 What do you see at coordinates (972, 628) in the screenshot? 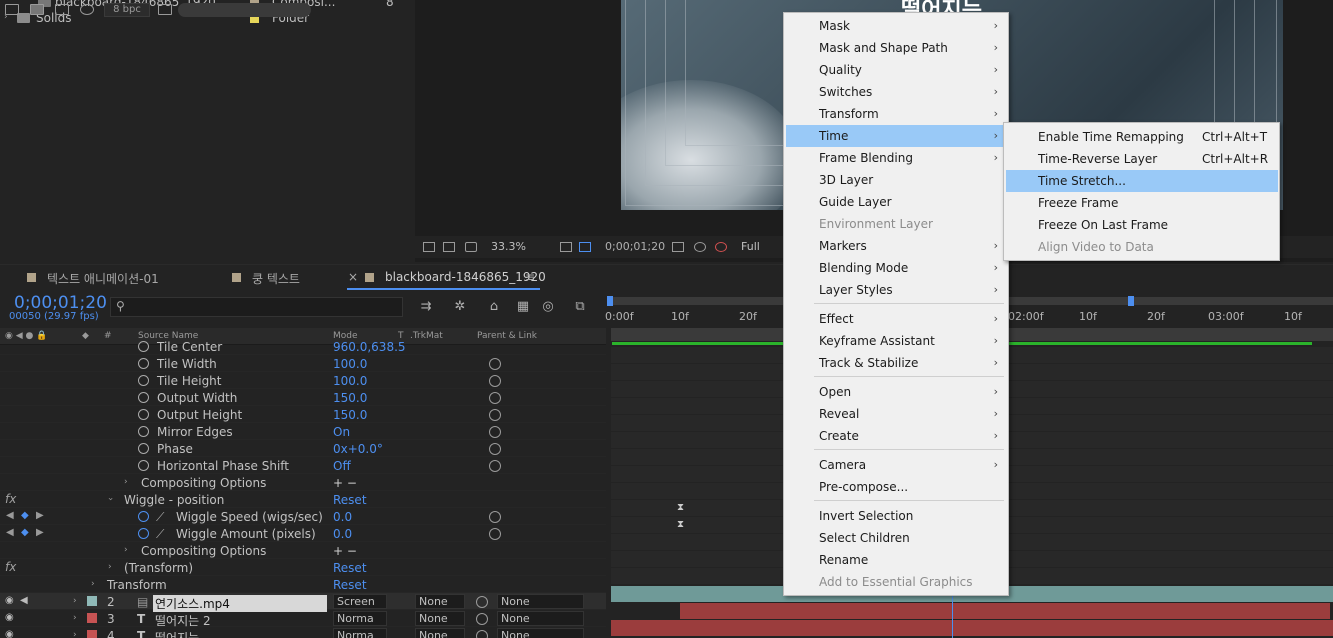
I see `layer-duration-bar` at bounding box center [972, 628].